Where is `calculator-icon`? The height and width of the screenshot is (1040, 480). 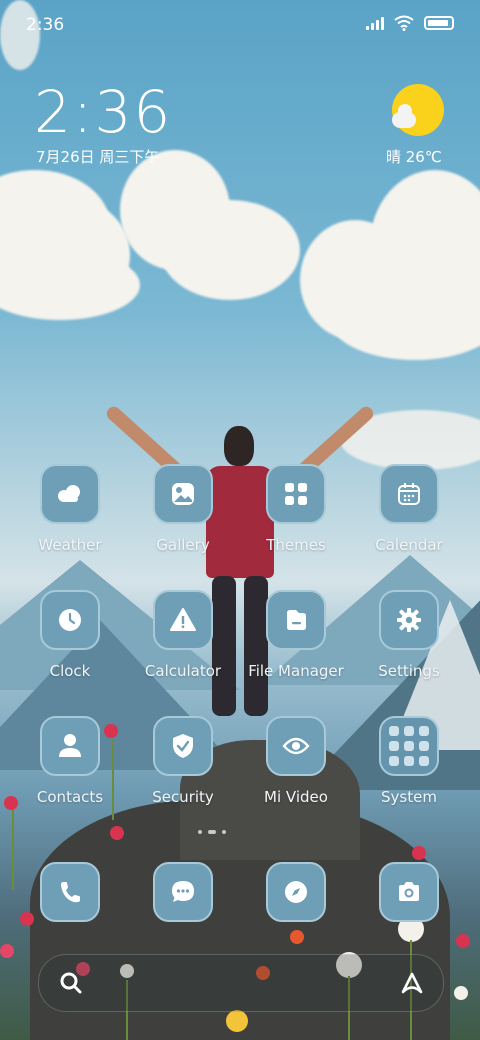
calculator-icon is located at coordinates (183, 620).